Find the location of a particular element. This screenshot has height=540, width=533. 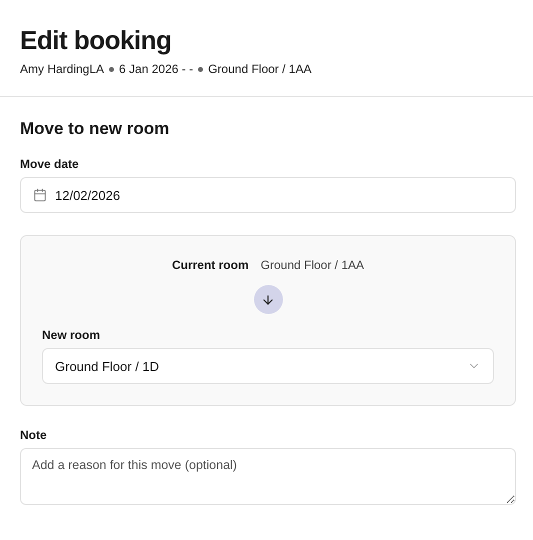

field-label: Note is located at coordinates (34, 435).